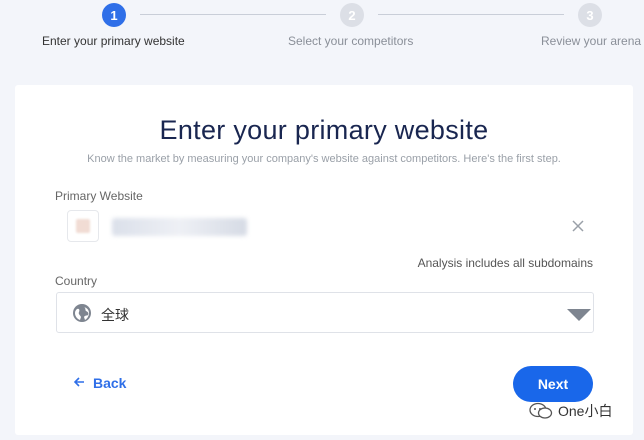 This screenshot has height=440, width=644. Describe the element at coordinates (351, 41) in the screenshot. I see `step-2-label: Select your competitors` at that location.